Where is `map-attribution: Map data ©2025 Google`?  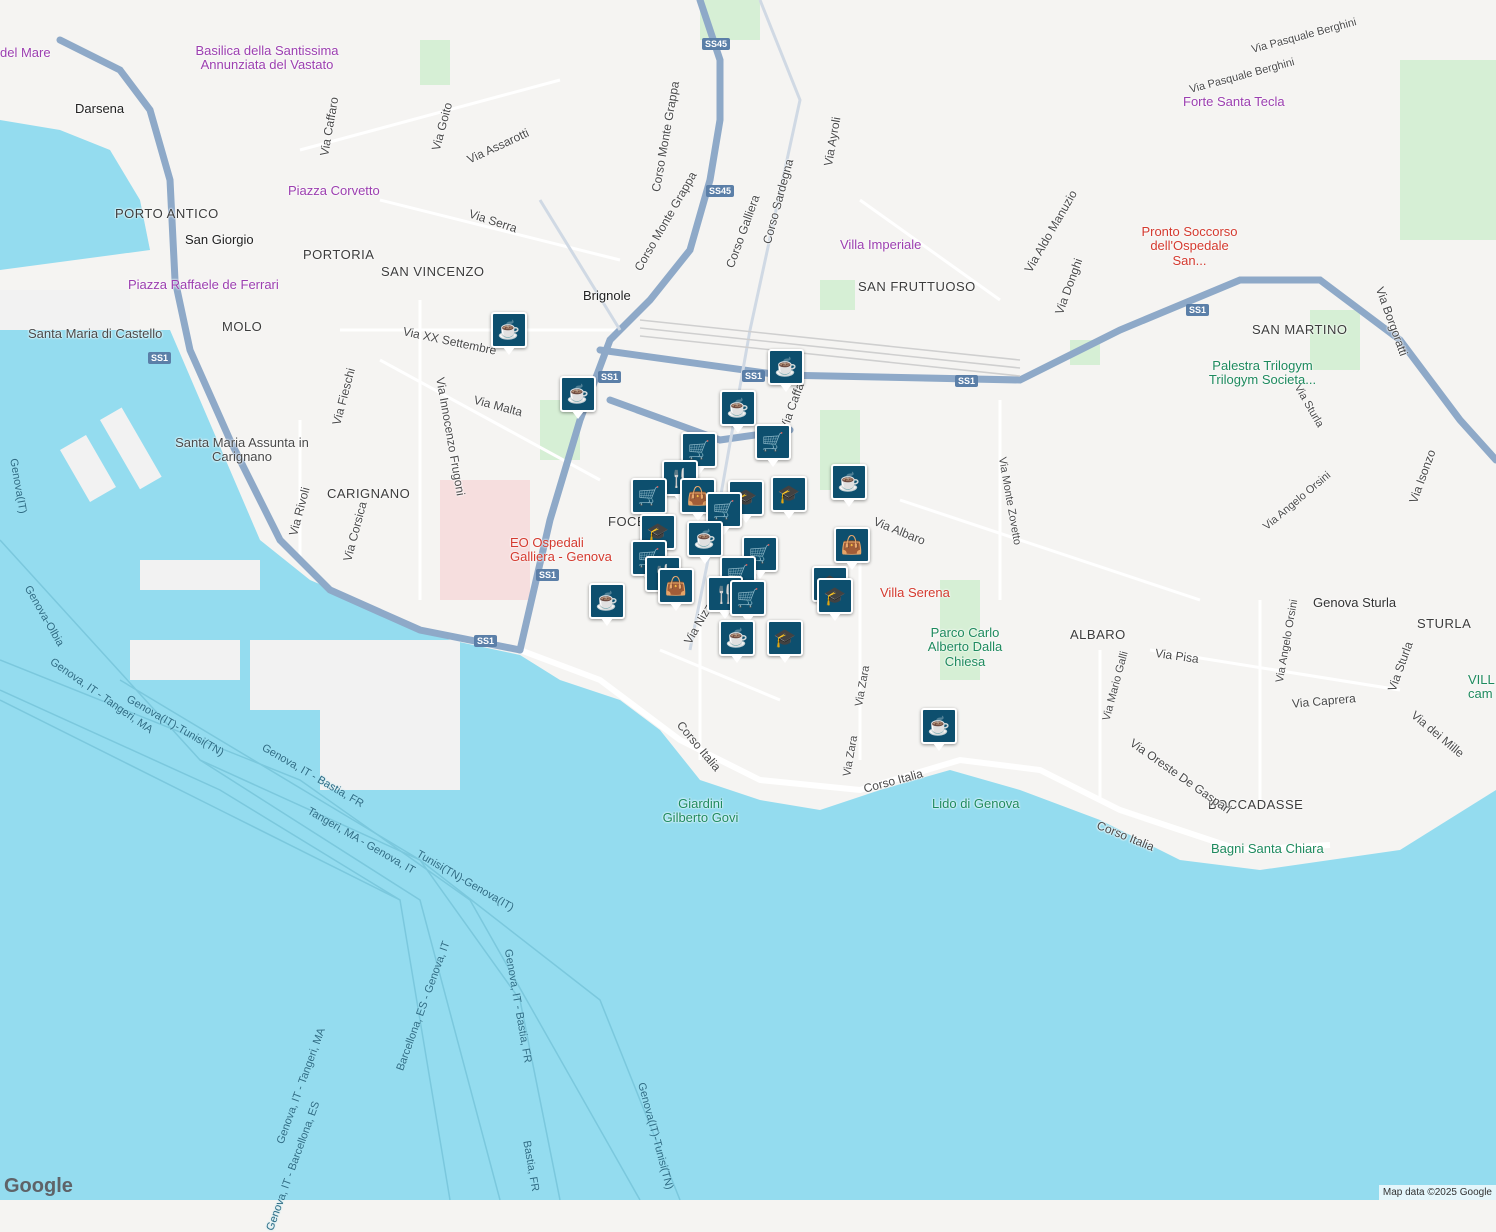
map-attribution: Map data ©2025 Google is located at coordinates (1437, 1192).